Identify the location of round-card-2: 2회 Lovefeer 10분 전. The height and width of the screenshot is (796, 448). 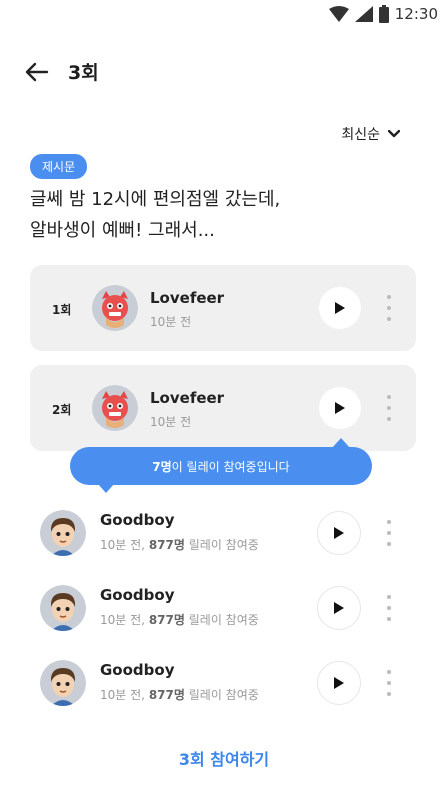
(223, 408).